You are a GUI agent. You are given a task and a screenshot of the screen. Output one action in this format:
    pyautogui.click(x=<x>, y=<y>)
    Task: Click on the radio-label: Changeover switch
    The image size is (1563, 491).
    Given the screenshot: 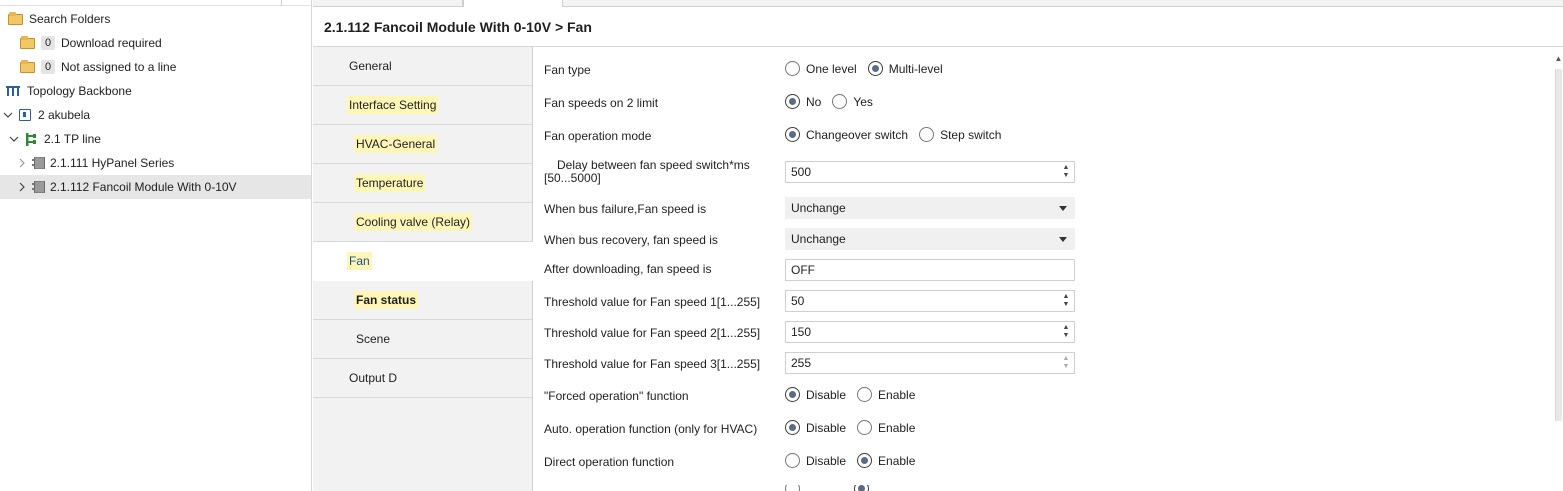 What is the action you would take?
    pyautogui.click(x=857, y=134)
    